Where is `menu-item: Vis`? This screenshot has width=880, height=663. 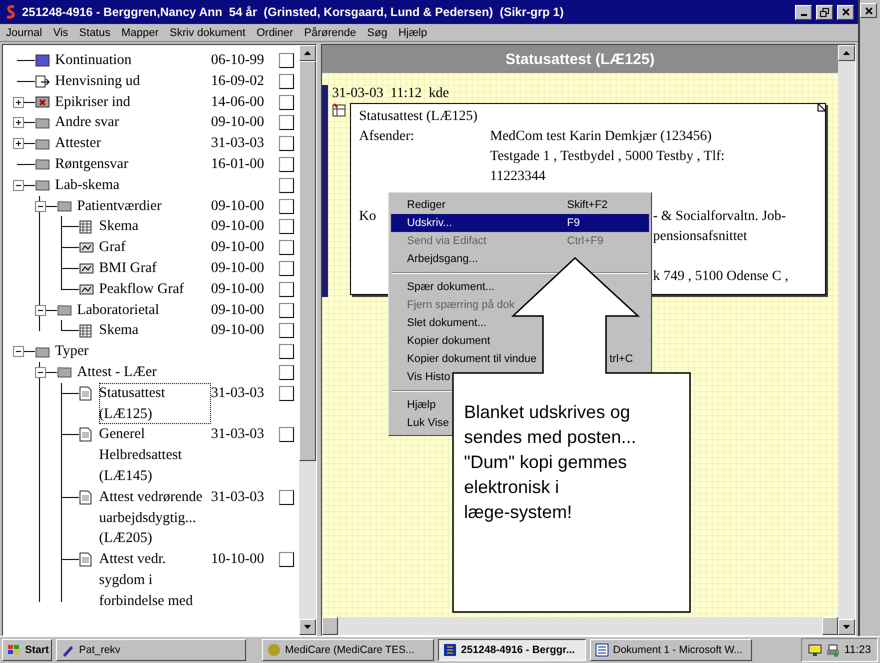 menu-item: Vis is located at coordinates (60, 32).